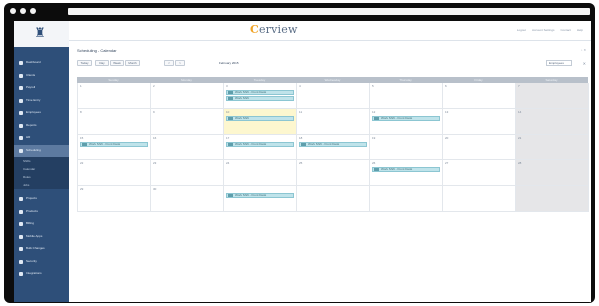 The width and height of the screenshot is (599, 306). I want to click on projects-icon, so click(21, 199).